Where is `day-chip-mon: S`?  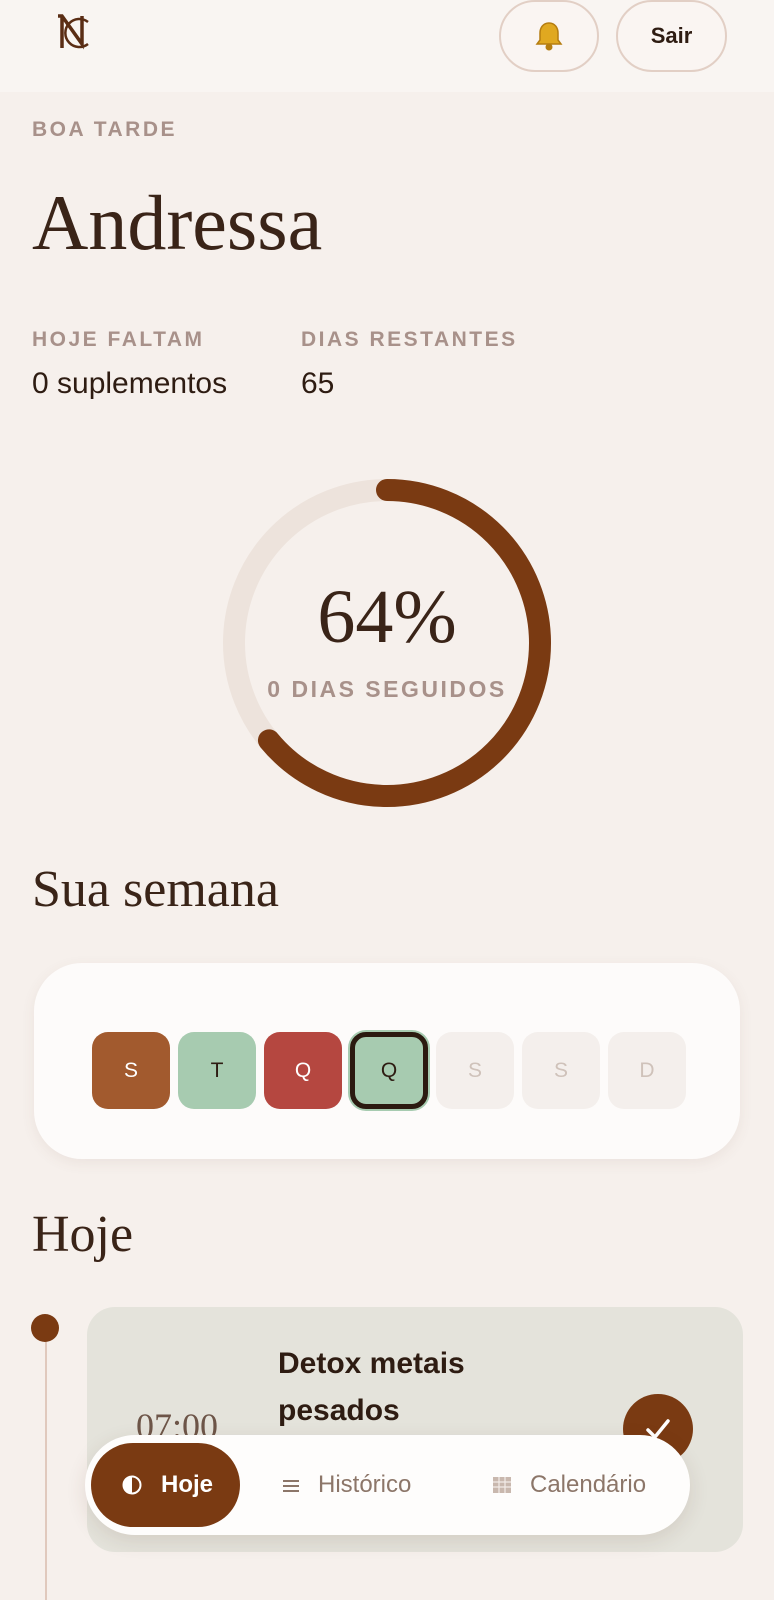
day-chip-mon: S is located at coordinates (131, 1070).